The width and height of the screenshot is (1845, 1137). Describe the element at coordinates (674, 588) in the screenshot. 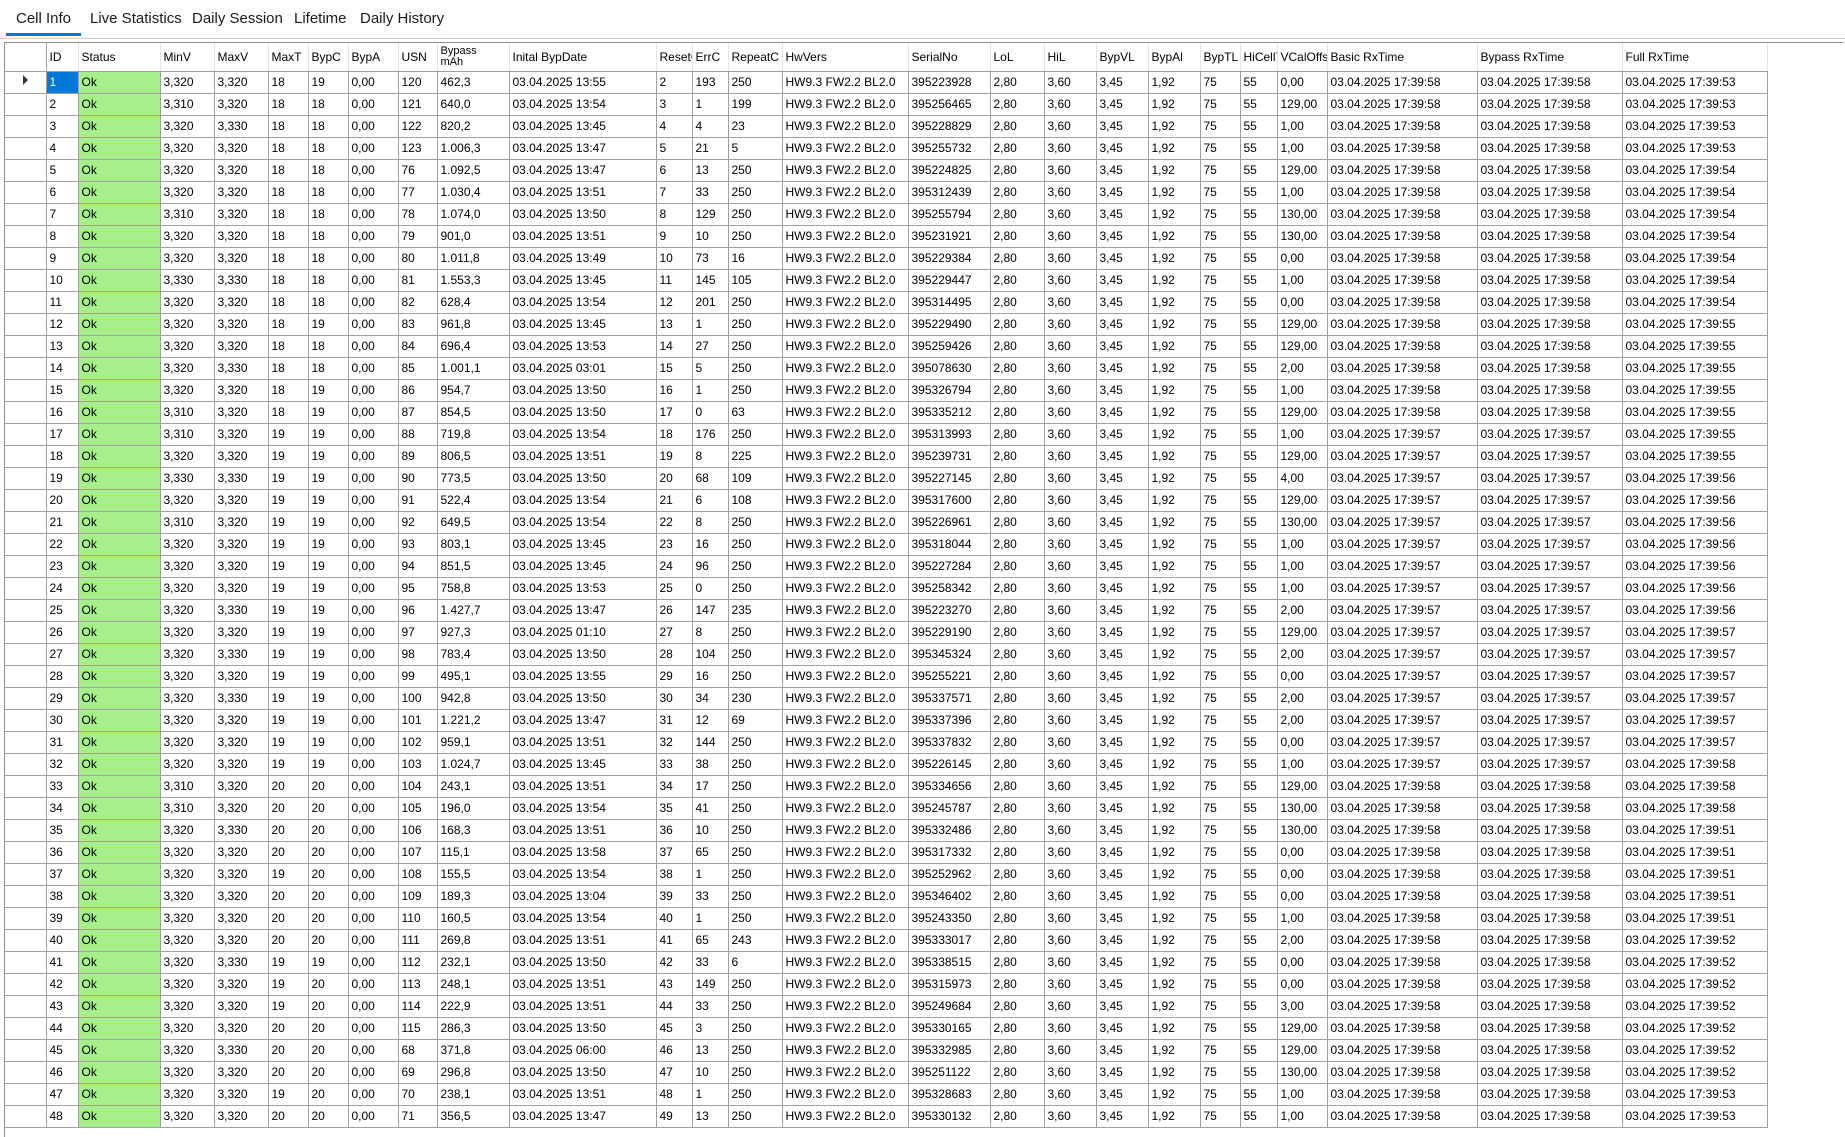

I see `cell-resetc: 25` at that location.